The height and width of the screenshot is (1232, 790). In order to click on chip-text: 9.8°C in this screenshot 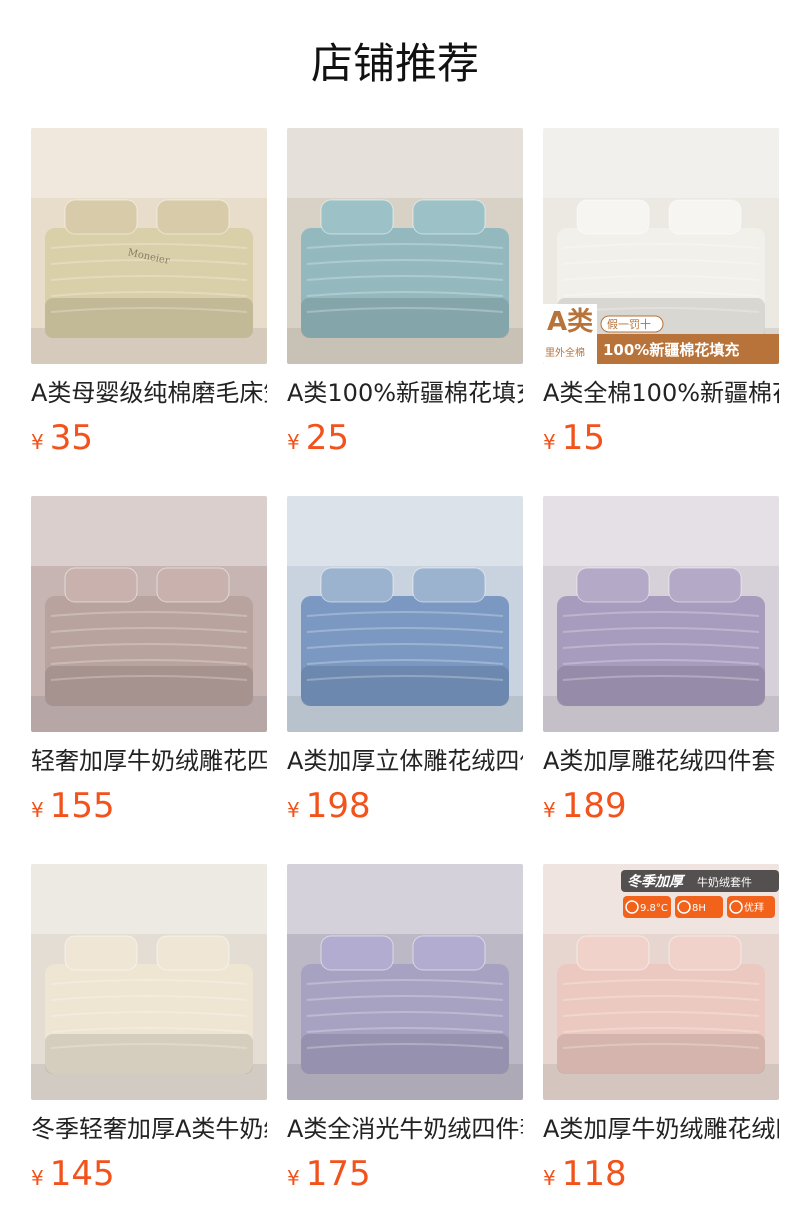, I will do `click(654, 908)`.